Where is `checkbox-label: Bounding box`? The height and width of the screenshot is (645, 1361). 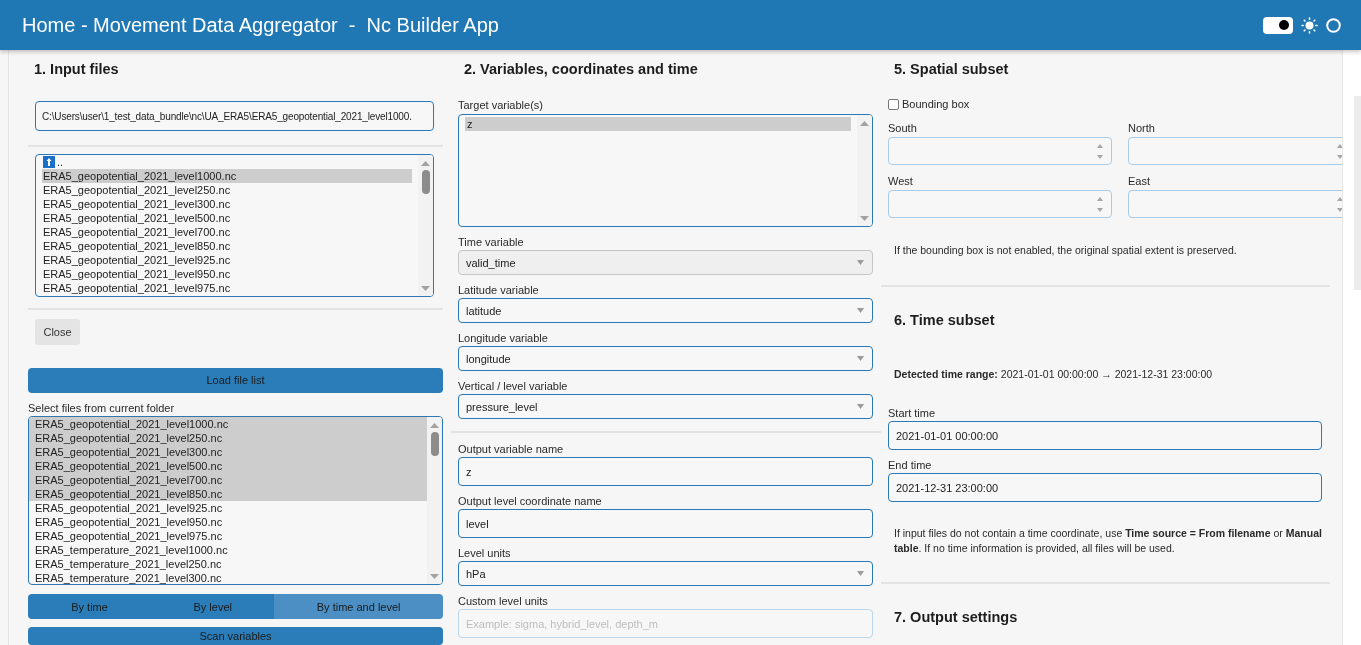 checkbox-label: Bounding box is located at coordinates (936, 104).